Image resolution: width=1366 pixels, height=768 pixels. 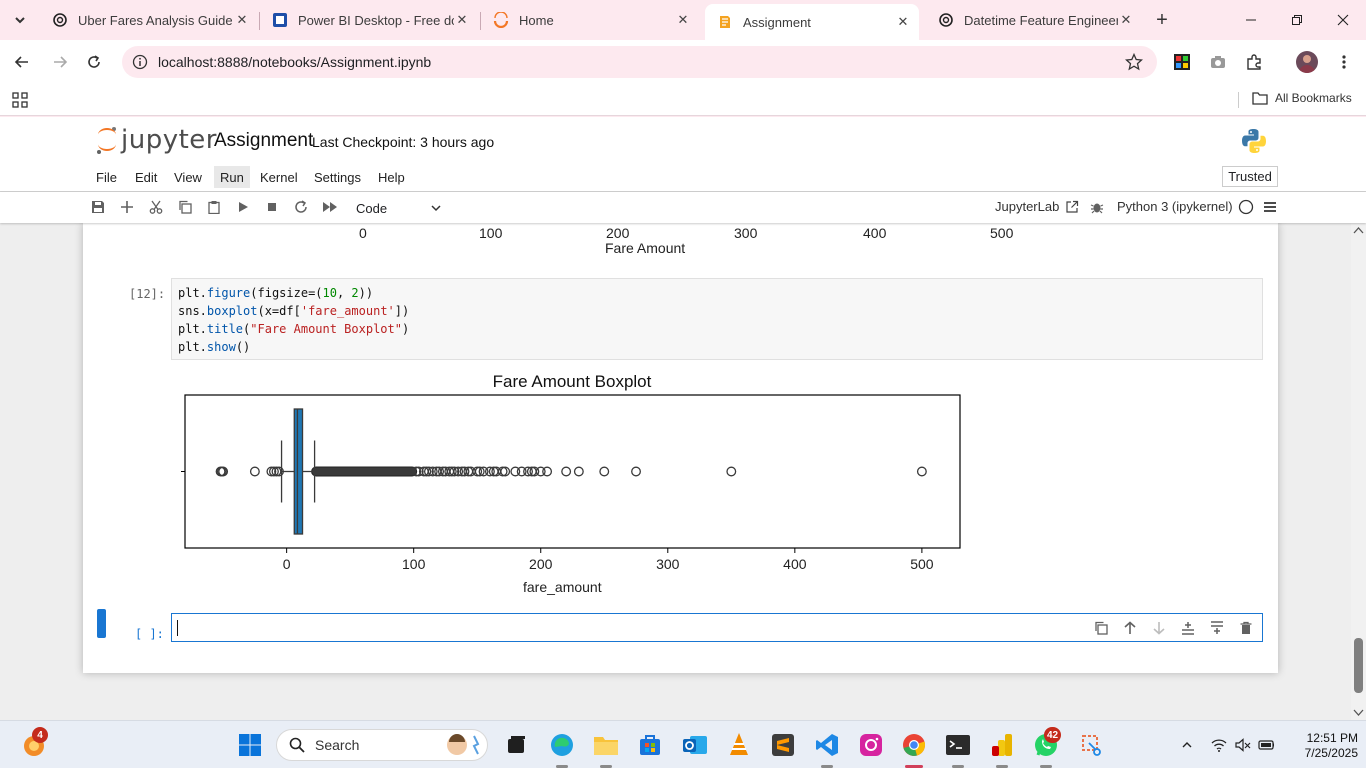 I want to click on browser-tab-3: Home ✕, so click(x=590, y=20).